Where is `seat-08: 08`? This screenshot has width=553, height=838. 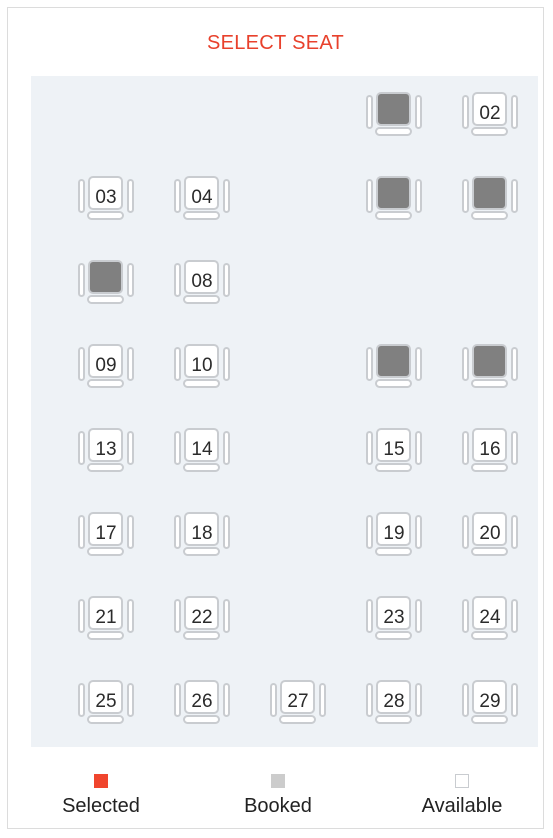 seat-08: 08 is located at coordinates (202, 284).